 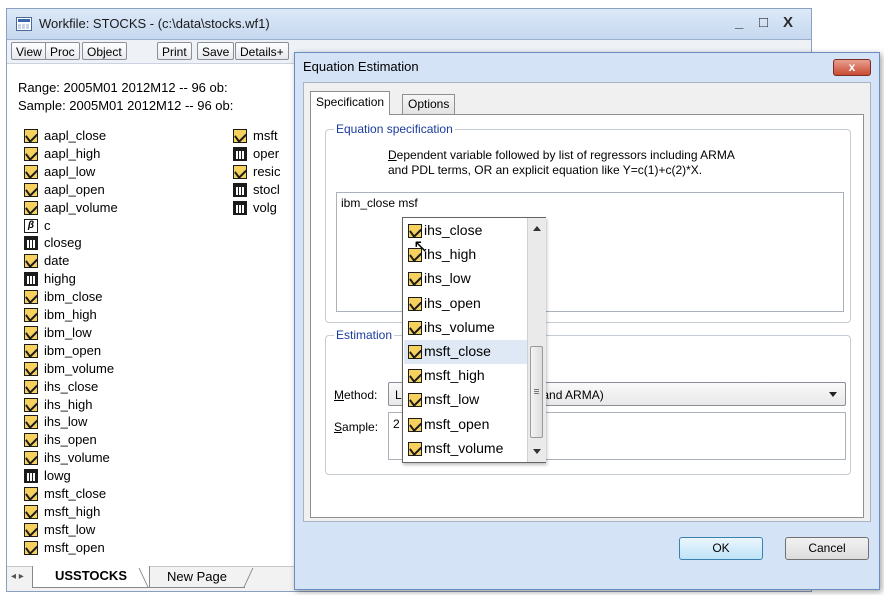 I want to click on object-label: aapl_low, so click(x=70, y=171).